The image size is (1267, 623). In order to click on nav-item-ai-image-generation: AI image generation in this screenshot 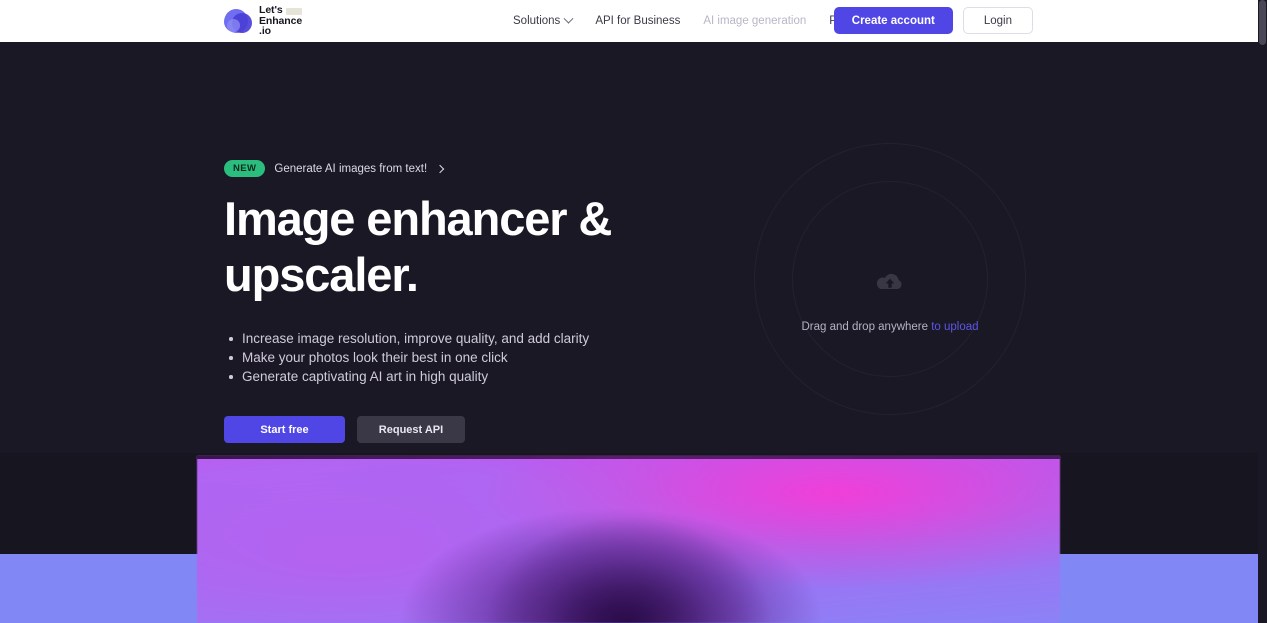, I will do `click(754, 21)`.